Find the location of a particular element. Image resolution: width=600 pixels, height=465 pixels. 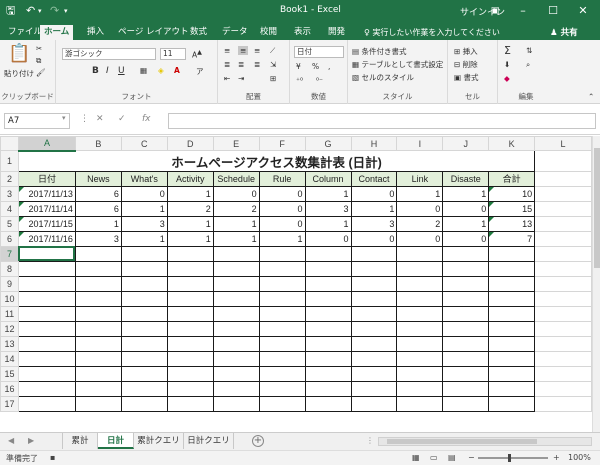

cell-h10 is located at coordinates (374, 298).